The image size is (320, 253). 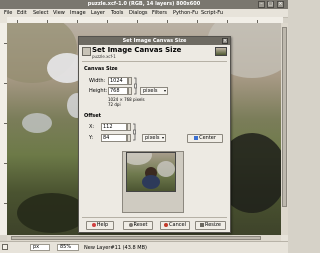 I want to click on width-input: 1024, so click(x=118, y=81).